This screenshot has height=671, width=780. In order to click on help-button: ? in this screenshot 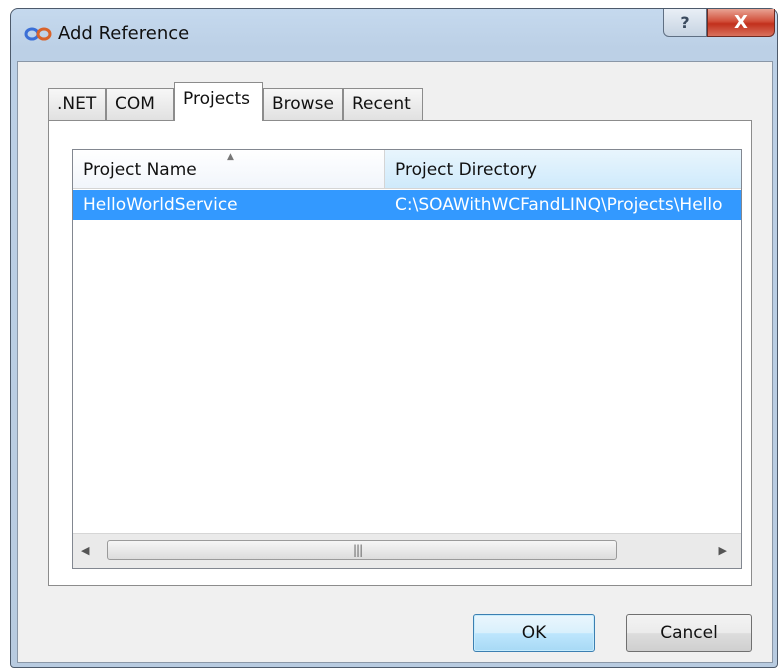, I will do `click(685, 23)`.